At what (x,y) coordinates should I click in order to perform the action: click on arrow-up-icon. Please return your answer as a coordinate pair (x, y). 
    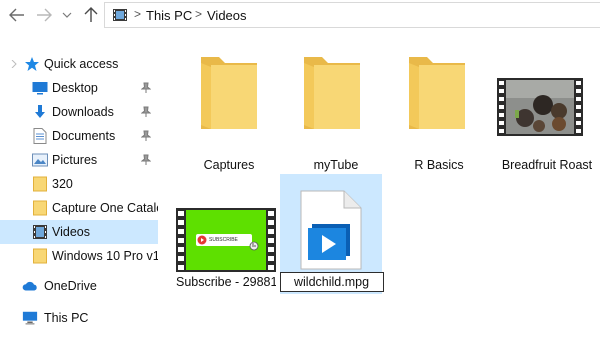
    Looking at the image, I should click on (91, 14).